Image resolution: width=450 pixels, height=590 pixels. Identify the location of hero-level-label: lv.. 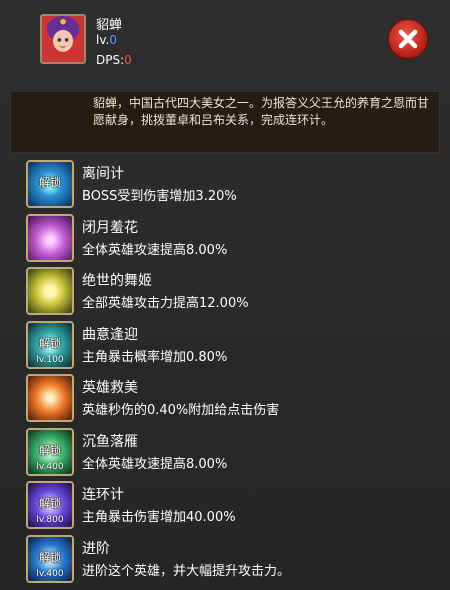
(103, 40).